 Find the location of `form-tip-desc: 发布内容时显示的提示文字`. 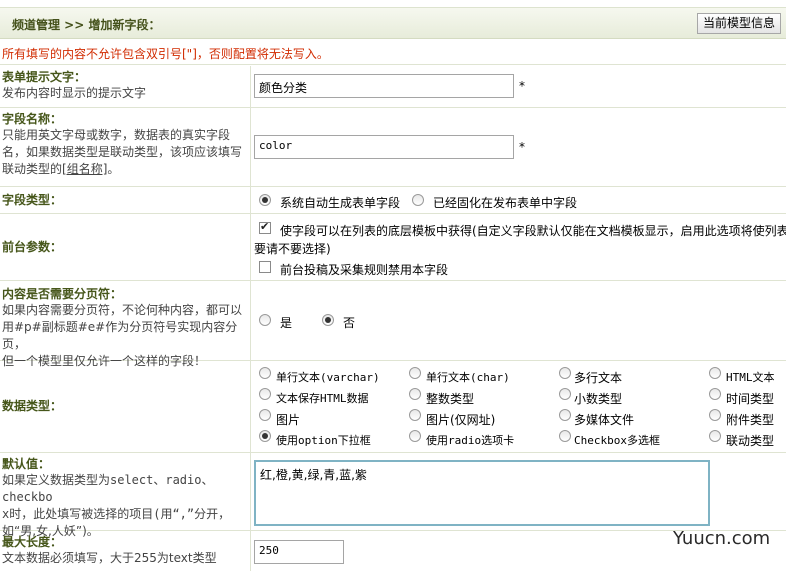

form-tip-desc: 发布内容时显示的提示文字 is located at coordinates (74, 93).